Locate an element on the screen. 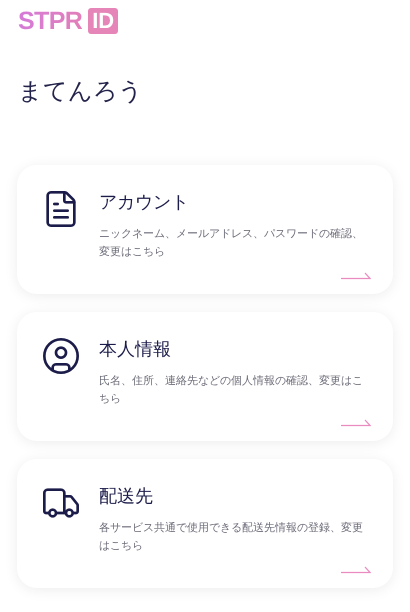  card-title: アカウント is located at coordinates (144, 203).